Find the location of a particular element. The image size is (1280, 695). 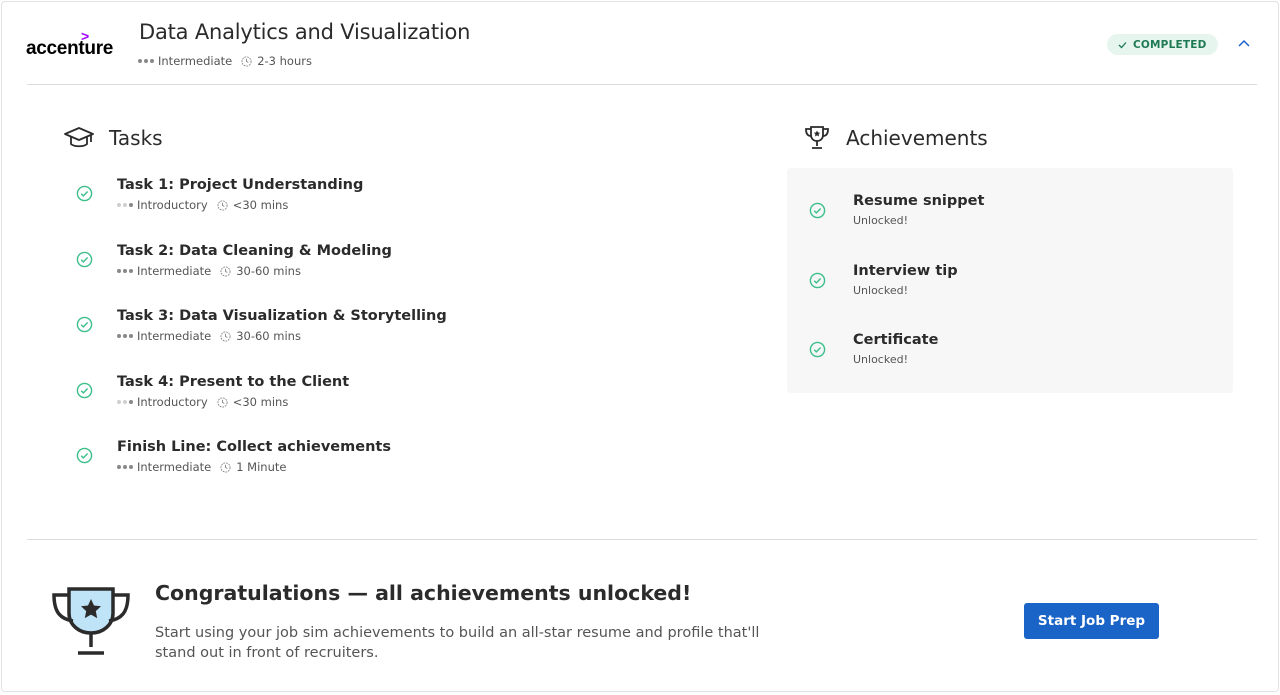

footer-divider is located at coordinates (642, 539).